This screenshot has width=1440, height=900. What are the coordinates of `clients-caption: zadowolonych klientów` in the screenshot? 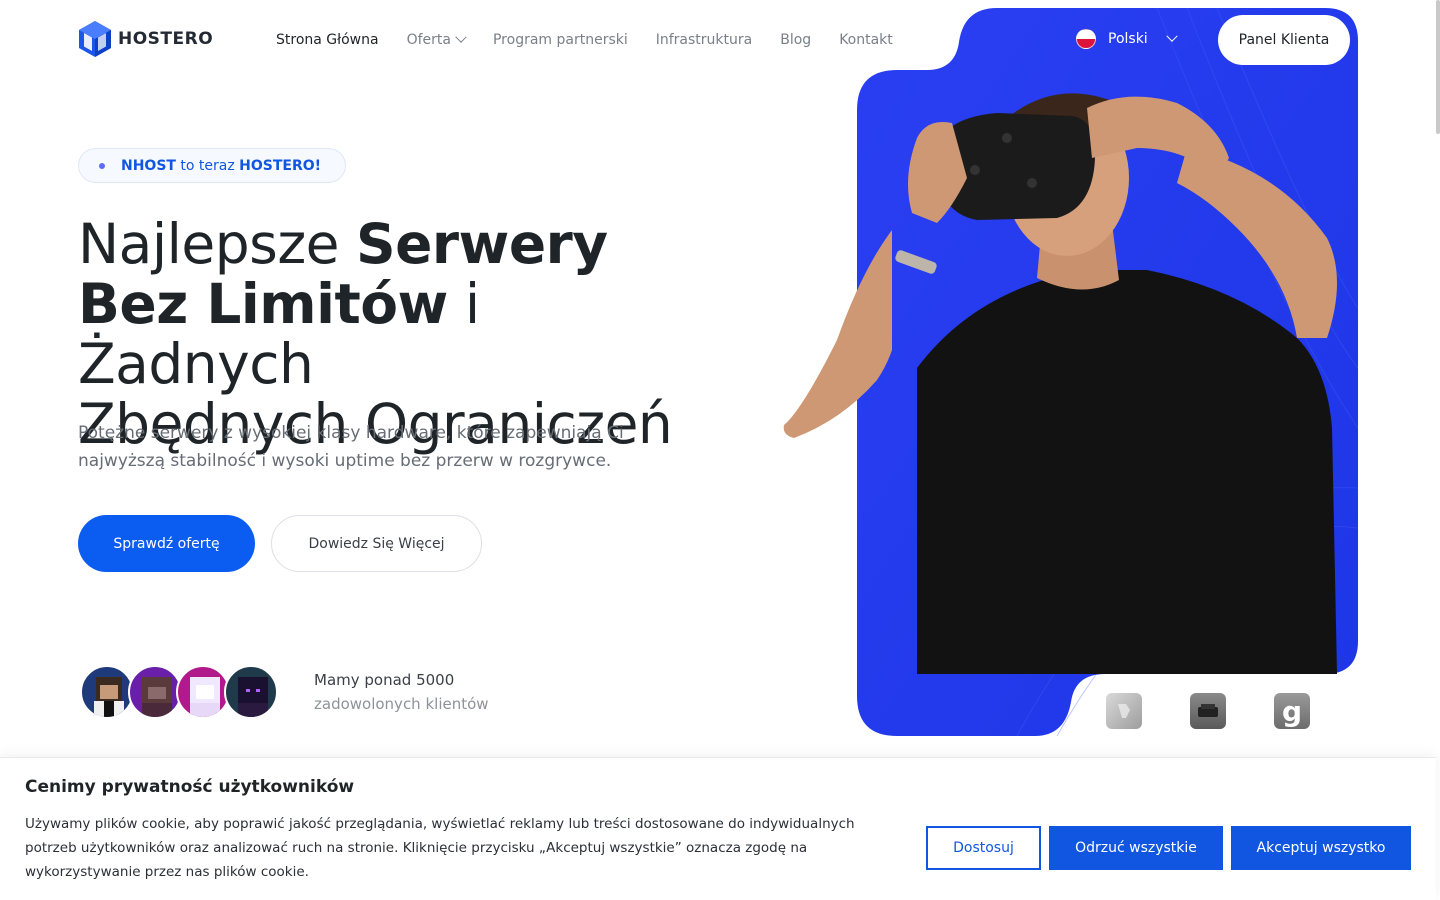 It's located at (401, 704).